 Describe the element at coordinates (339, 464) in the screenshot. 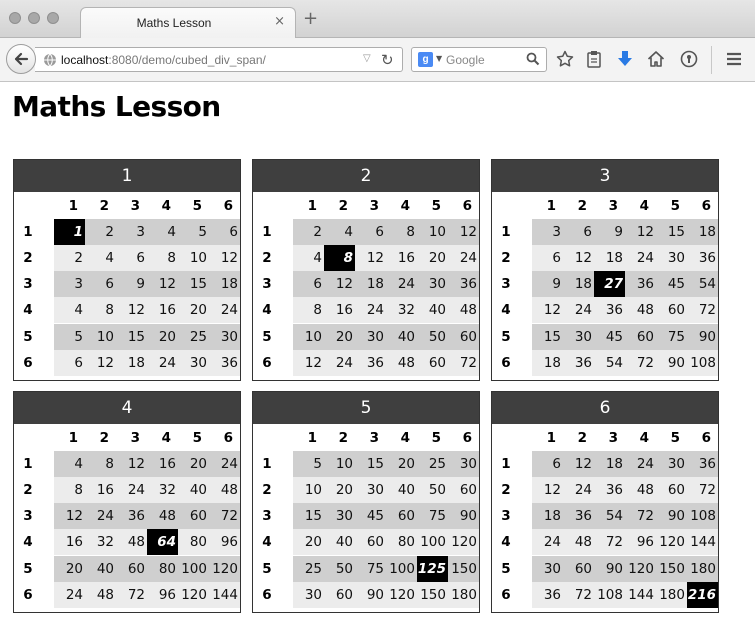

I see `product-cell: 10` at that location.